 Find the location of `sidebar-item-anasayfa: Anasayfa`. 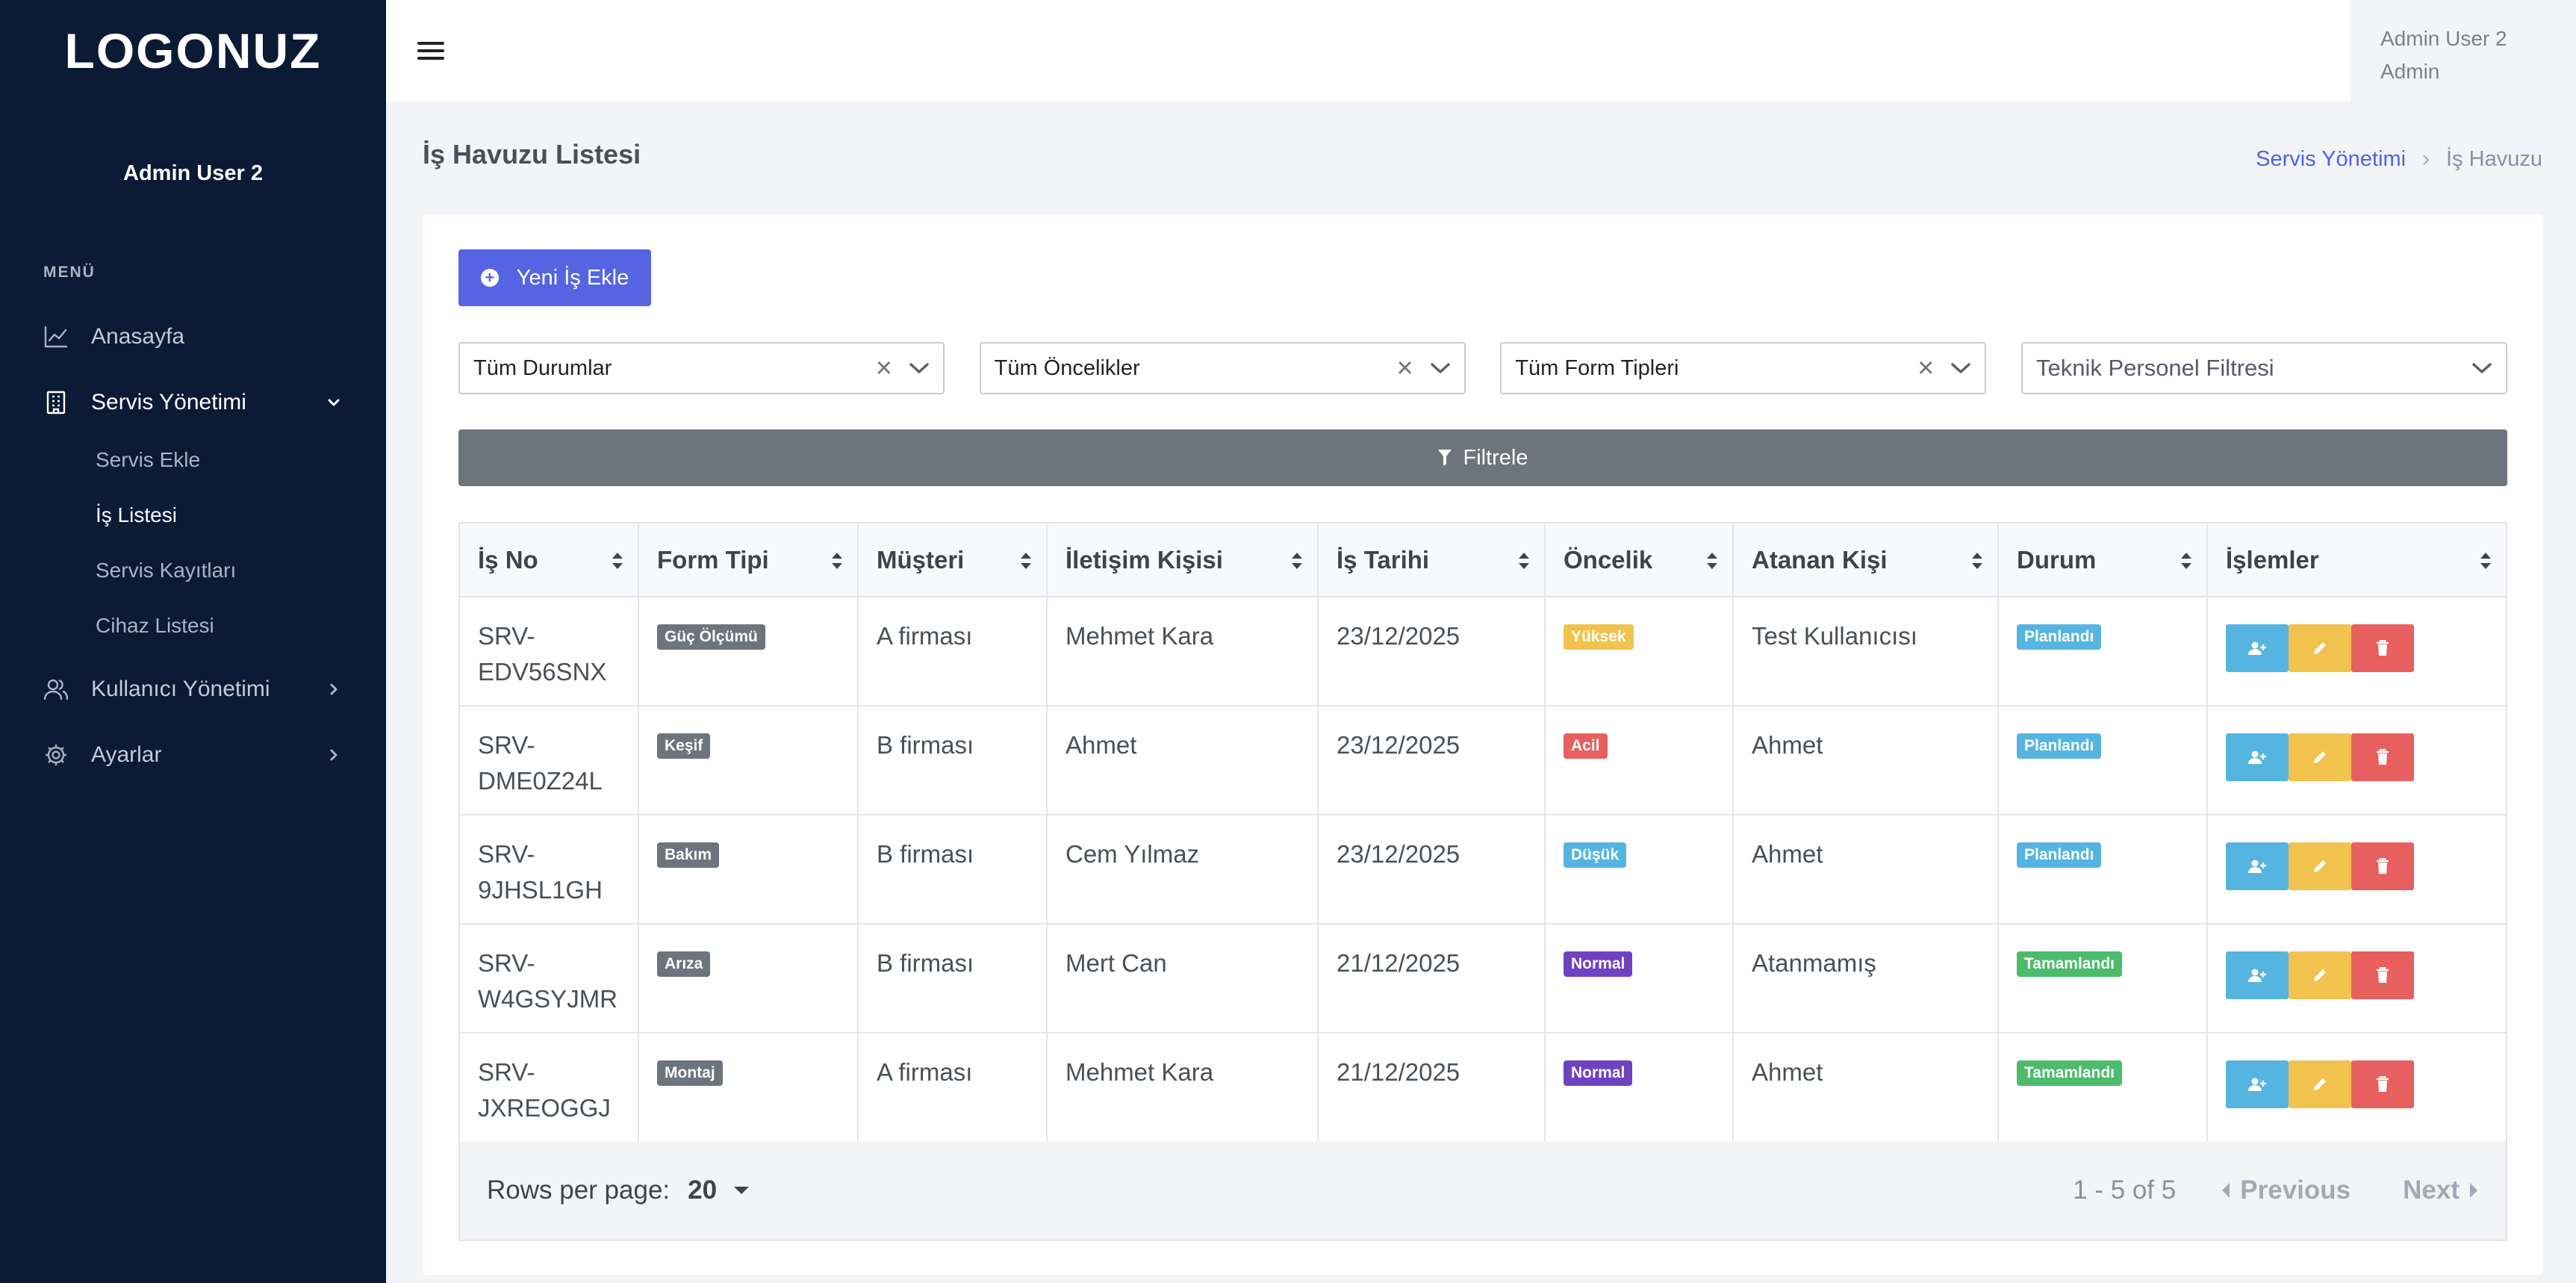

sidebar-item-anasayfa: Anasayfa is located at coordinates (193, 337).